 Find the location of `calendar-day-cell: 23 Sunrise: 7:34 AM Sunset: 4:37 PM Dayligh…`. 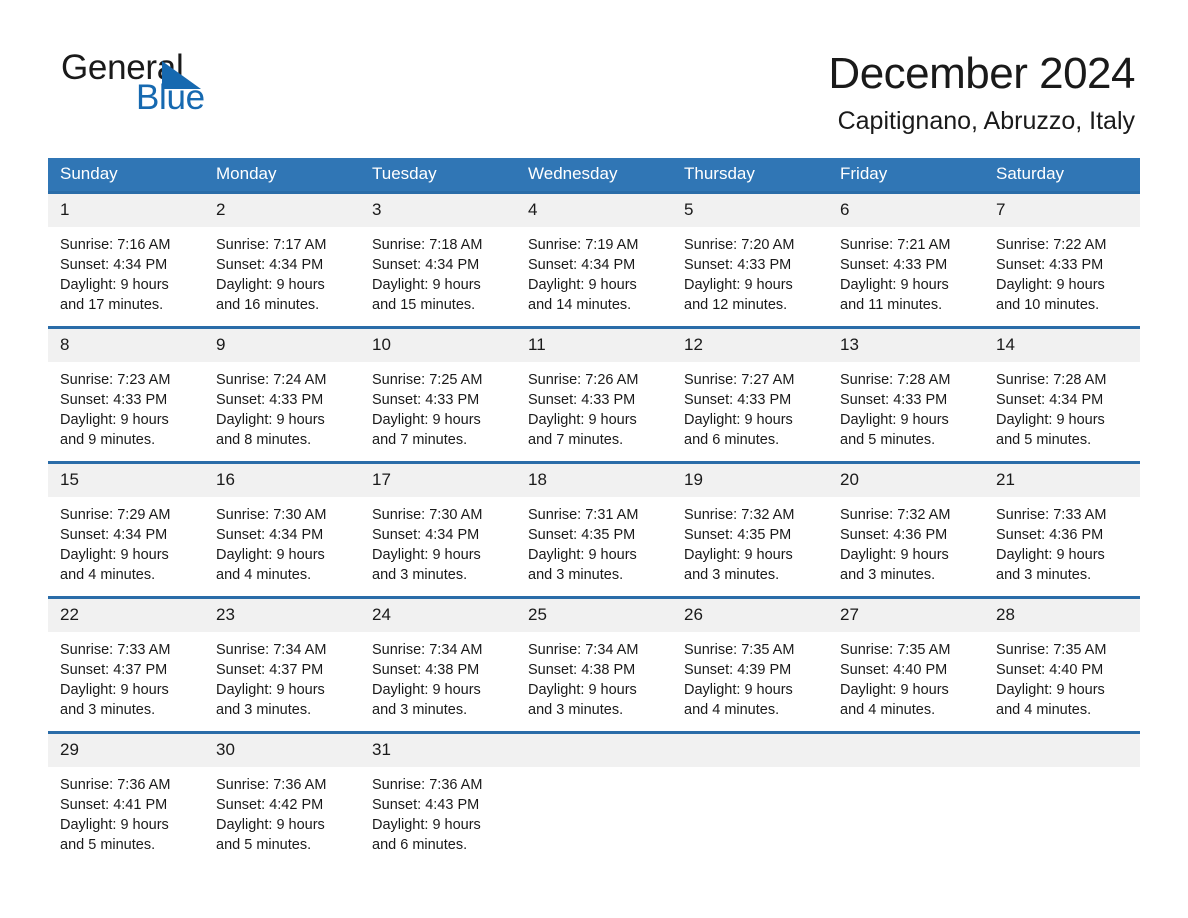

calendar-day-cell: 23 Sunrise: 7:34 AM Sunset: 4:37 PM Dayligh… is located at coordinates (282, 664).